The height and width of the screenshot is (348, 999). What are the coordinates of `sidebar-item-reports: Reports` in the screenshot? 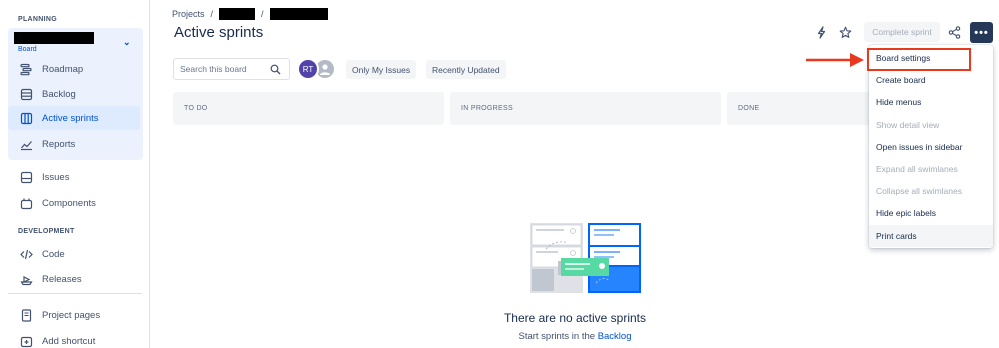 It's located at (74, 144).